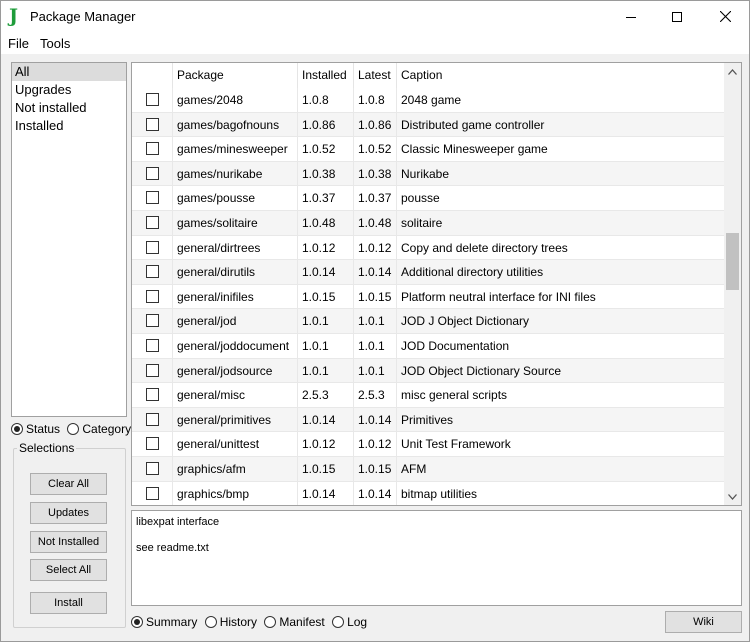 This screenshot has width=750, height=642. Describe the element at coordinates (375, 173) in the screenshot. I see `latest-version: 1.0.38` at that location.